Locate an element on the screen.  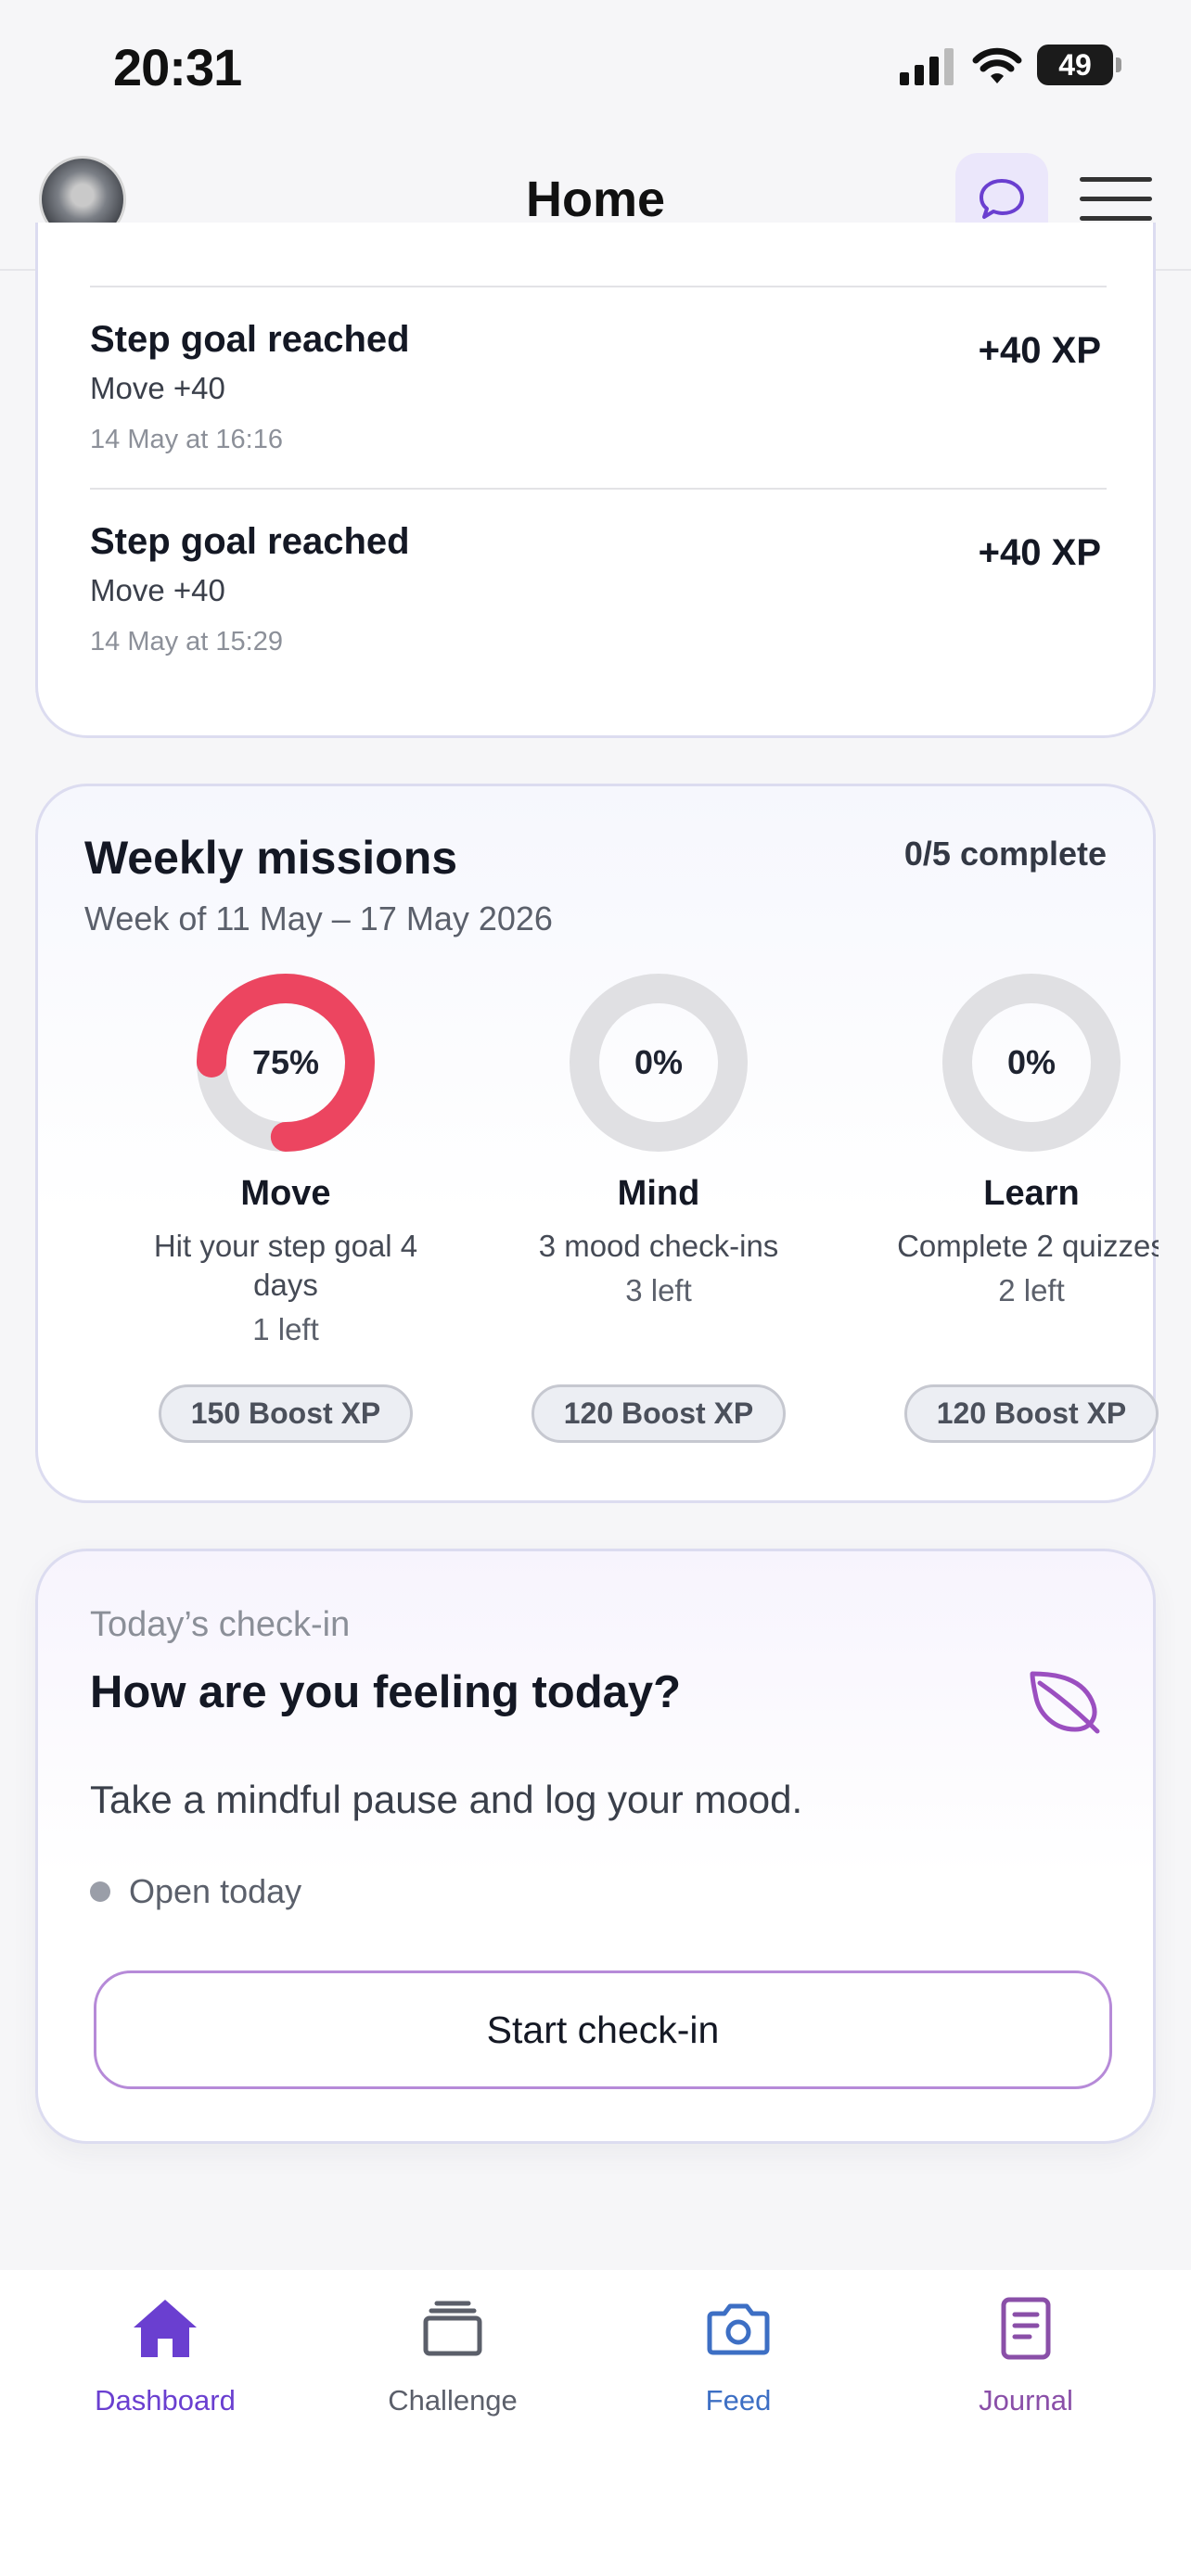
battery-level: 49 is located at coordinates (1075, 64).